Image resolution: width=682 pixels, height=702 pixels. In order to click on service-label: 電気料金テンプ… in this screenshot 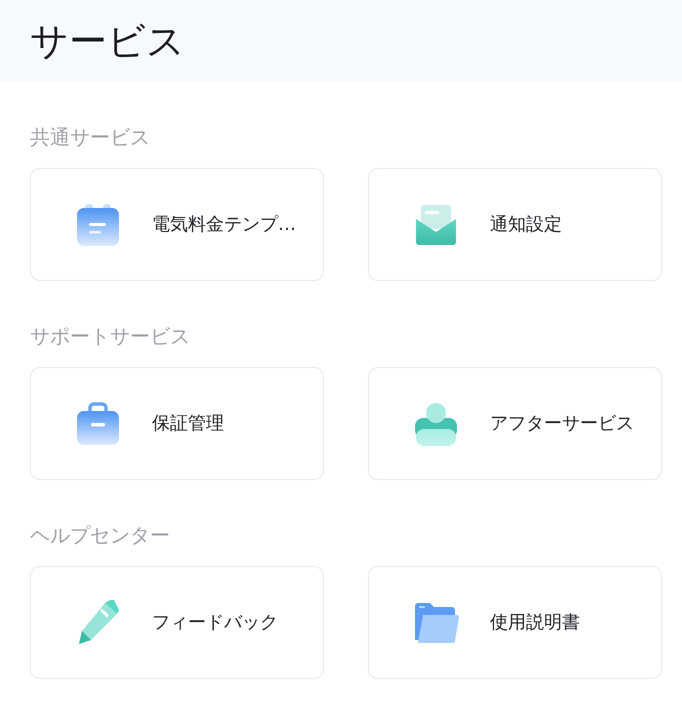, I will do `click(224, 225)`.